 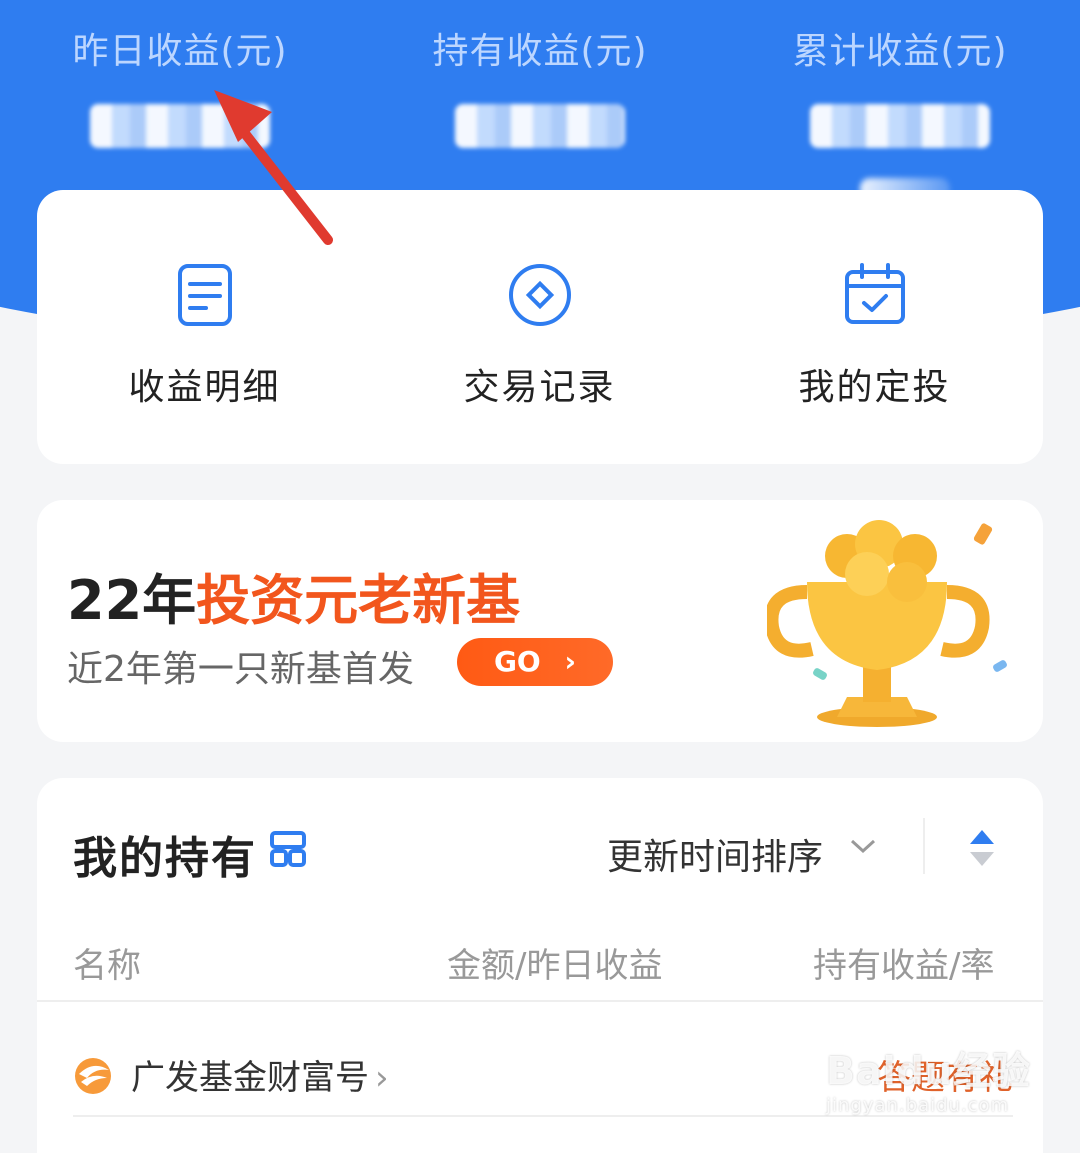 What do you see at coordinates (250, 1078) in the screenshot?
I see `fund-name: 广发基金财富号` at bounding box center [250, 1078].